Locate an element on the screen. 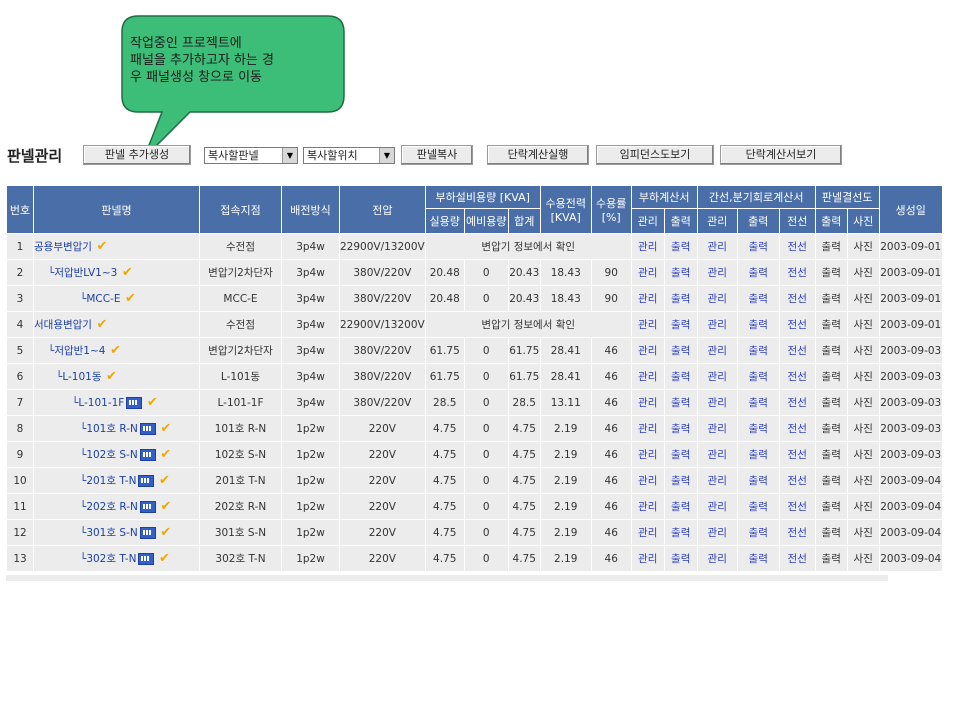 This screenshot has height=719, width=959. copy-position-select: 복사할위치 ▼ is located at coordinates (349, 155).